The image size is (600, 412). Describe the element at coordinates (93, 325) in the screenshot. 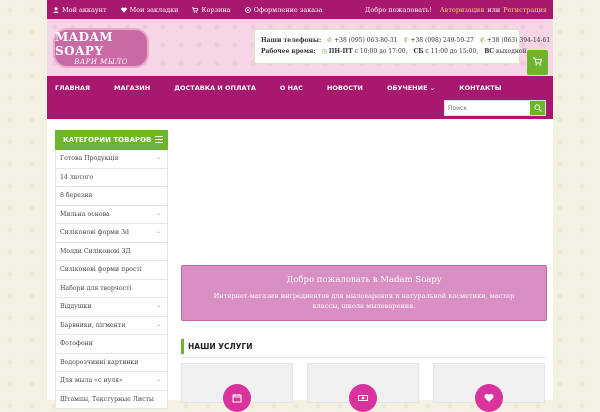

I see `category-label: Барвники, пігменти` at that location.